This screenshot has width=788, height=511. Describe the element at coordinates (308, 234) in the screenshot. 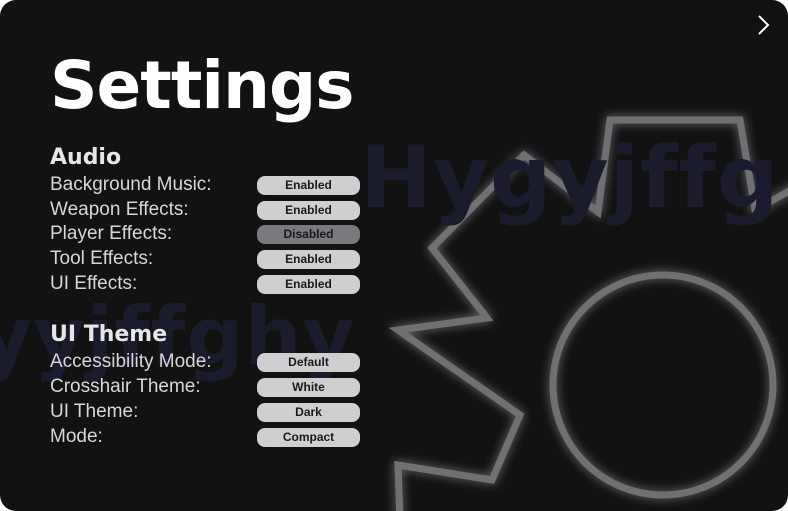

I see `player-effects-toggle: Disabled` at that location.